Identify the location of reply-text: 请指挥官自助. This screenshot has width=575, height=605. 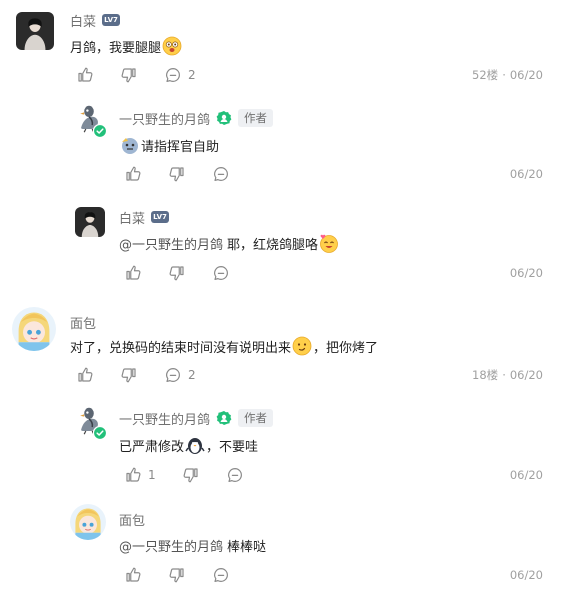
(169, 145).